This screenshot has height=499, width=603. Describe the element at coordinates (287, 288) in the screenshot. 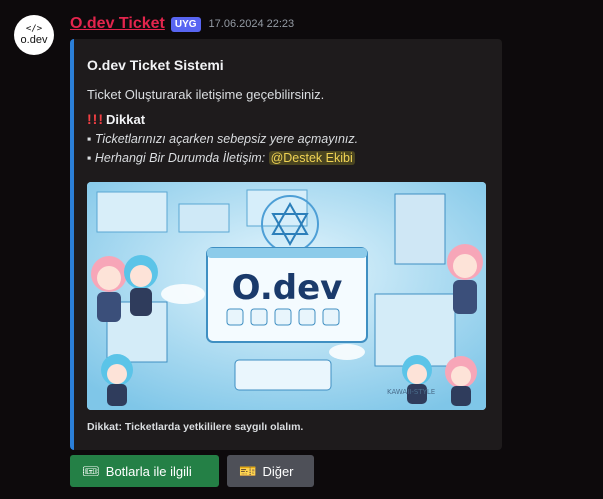

I see `banner-logo: O.dev` at that location.